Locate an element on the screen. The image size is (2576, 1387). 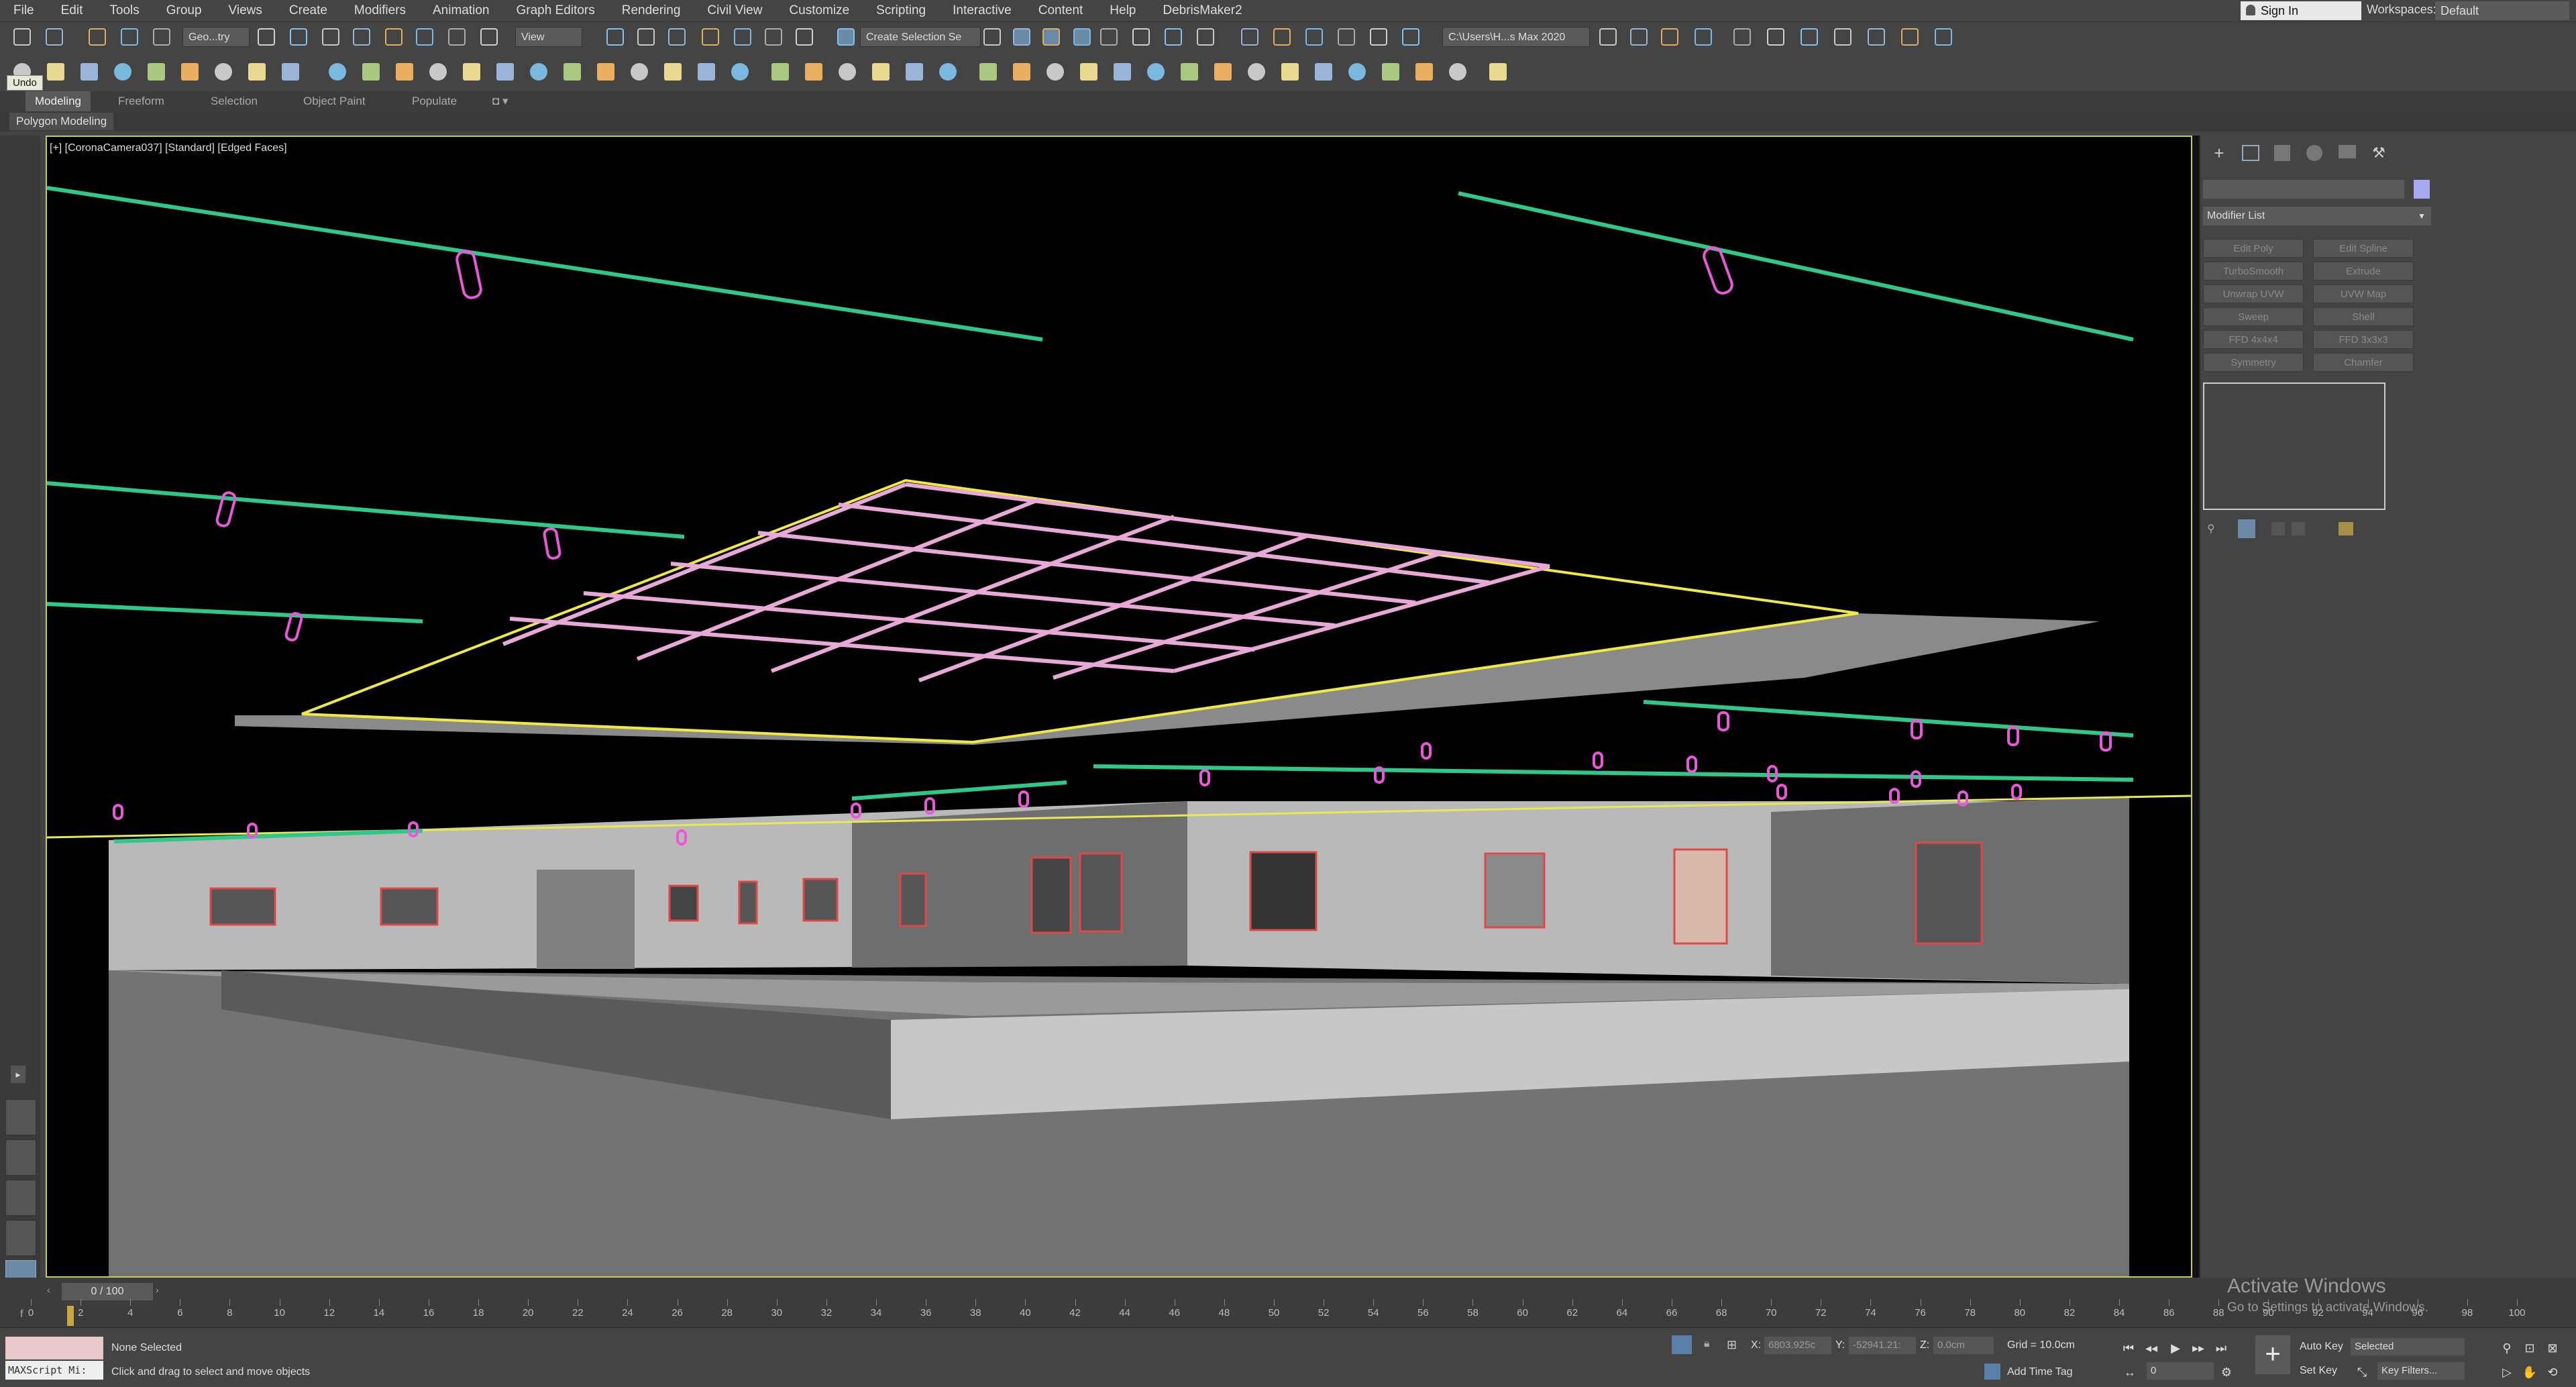
modifier-list-select: Modifier List ▼ is located at coordinates (2317, 216).